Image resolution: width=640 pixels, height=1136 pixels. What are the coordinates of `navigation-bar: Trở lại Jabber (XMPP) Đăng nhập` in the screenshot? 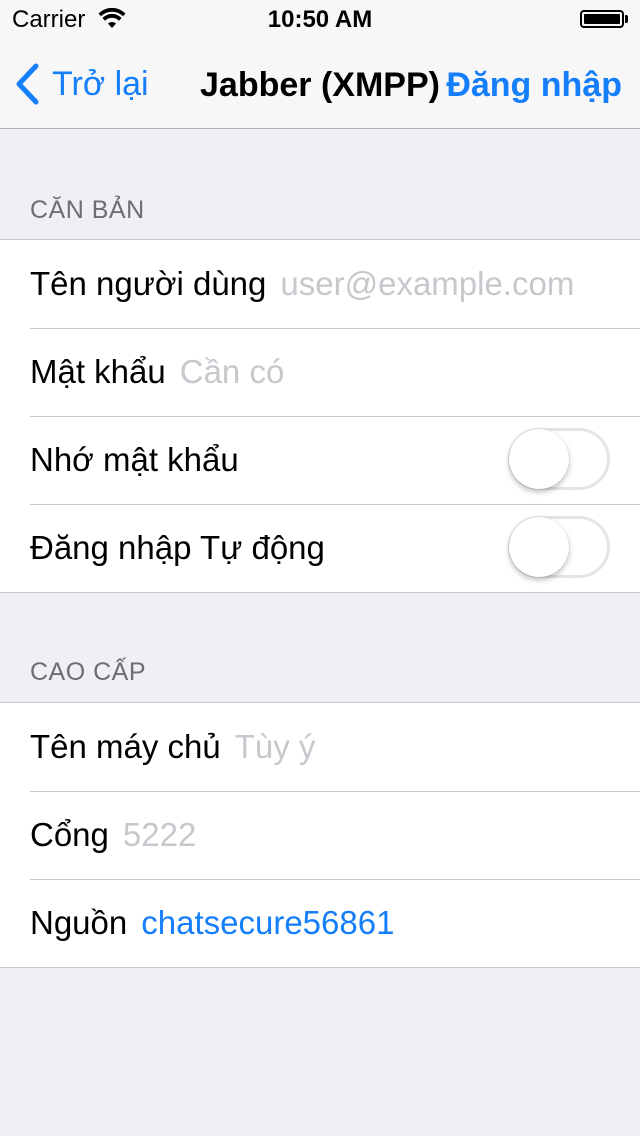 It's located at (320, 84).